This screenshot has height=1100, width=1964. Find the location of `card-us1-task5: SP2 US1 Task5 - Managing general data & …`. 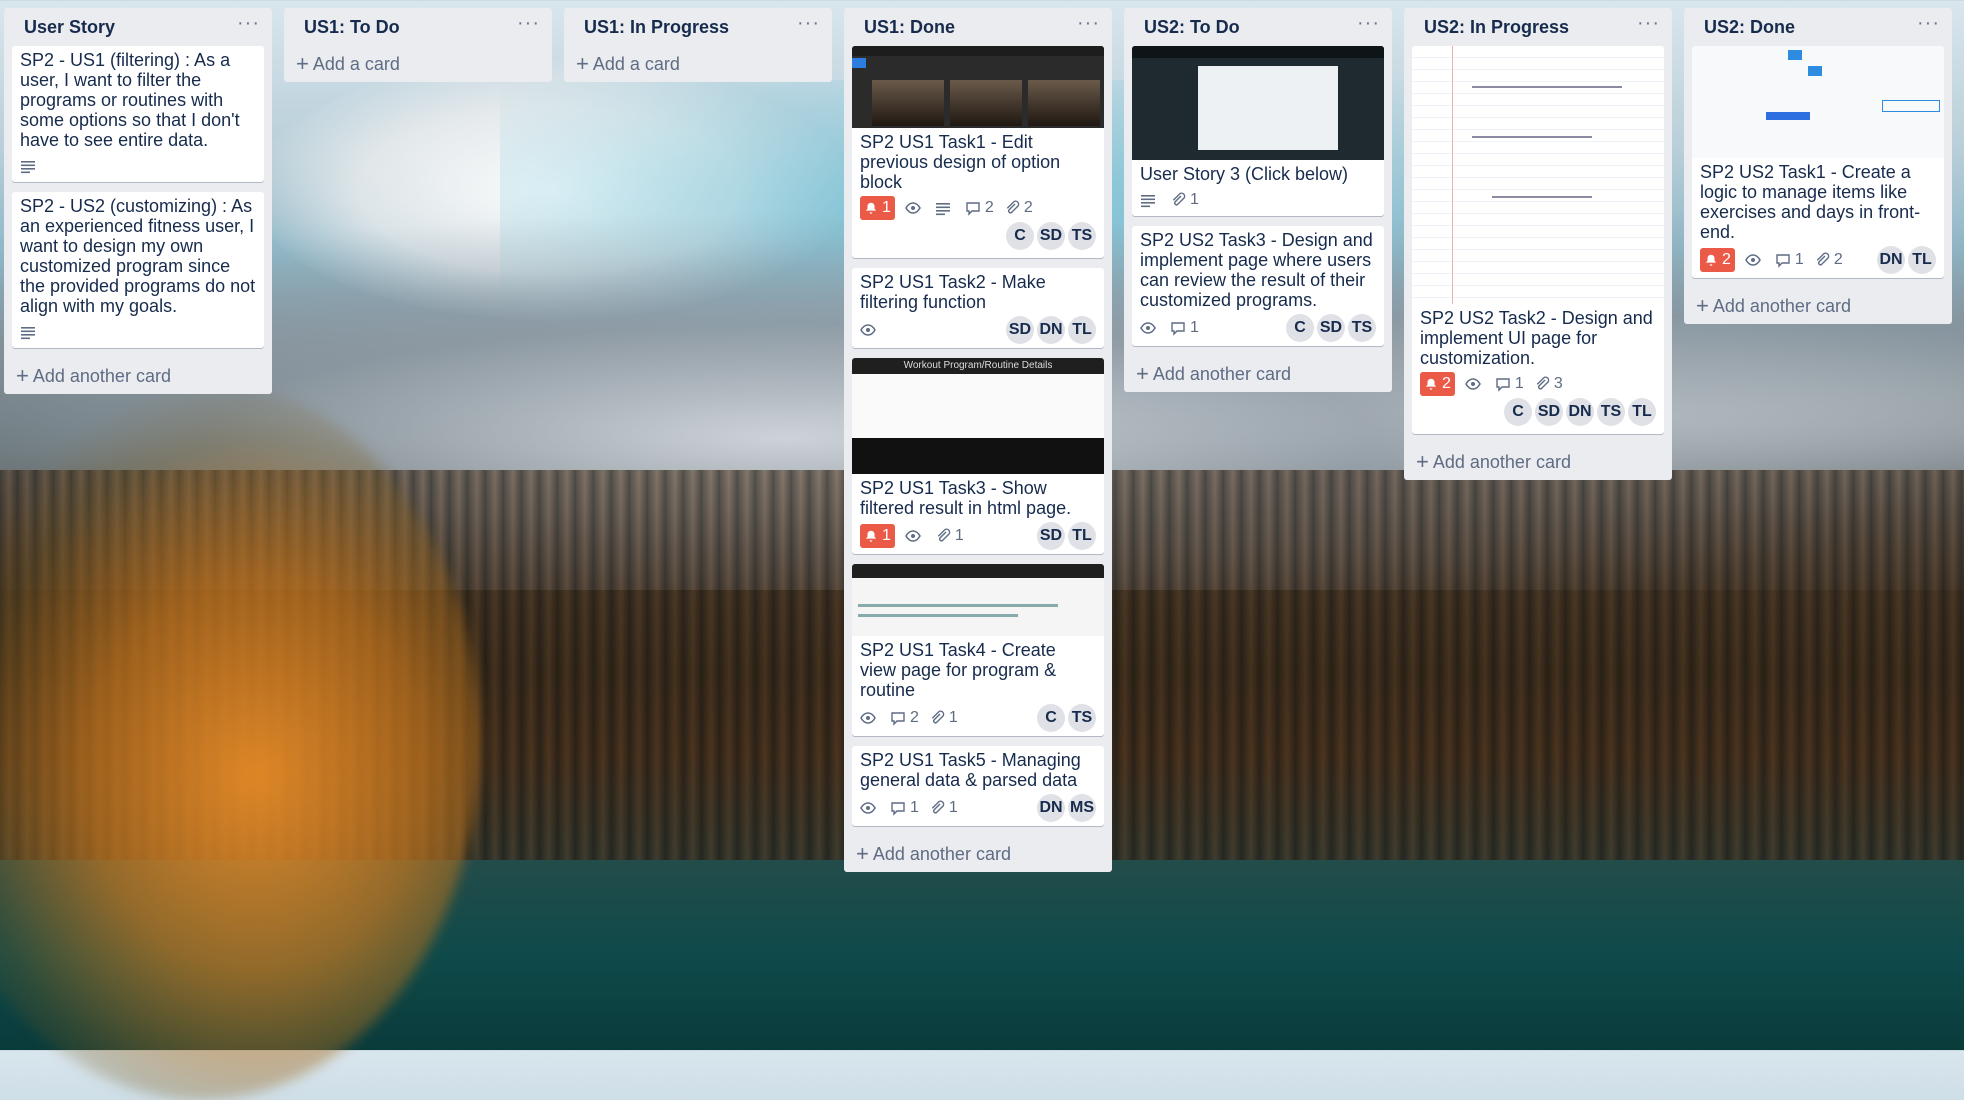

card-us1-task5: SP2 US1 Task5 - Managing general data & … is located at coordinates (978, 786).